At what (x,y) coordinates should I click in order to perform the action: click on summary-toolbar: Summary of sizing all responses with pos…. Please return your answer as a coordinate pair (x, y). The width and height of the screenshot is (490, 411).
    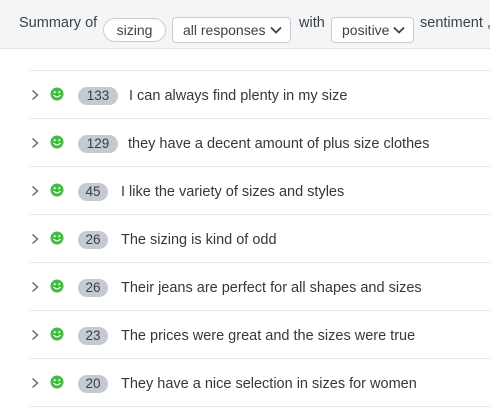
    Looking at the image, I should click on (245, 24).